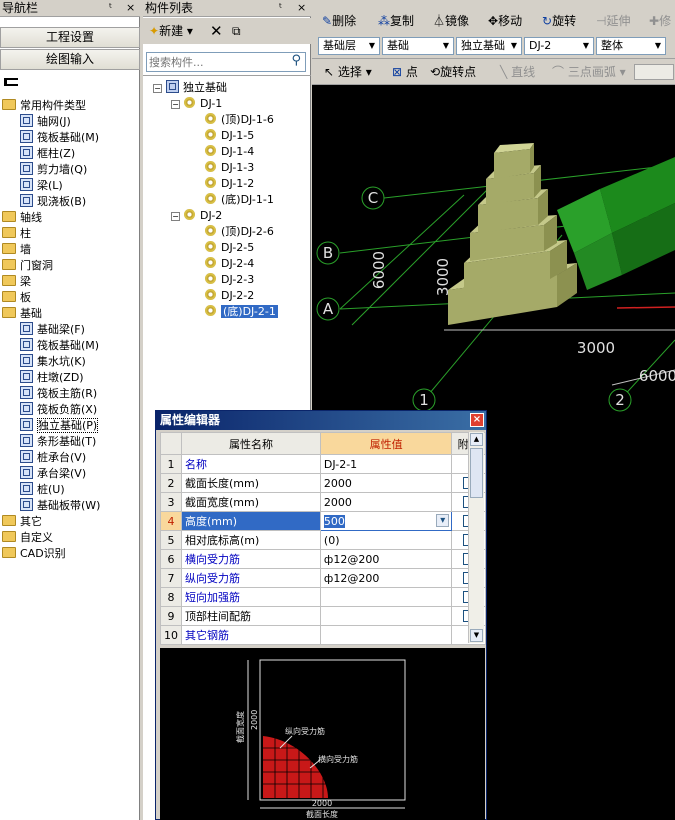  Describe the element at coordinates (229, 168) in the screenshot. I see `component-item: DJ-1-3` at that location.